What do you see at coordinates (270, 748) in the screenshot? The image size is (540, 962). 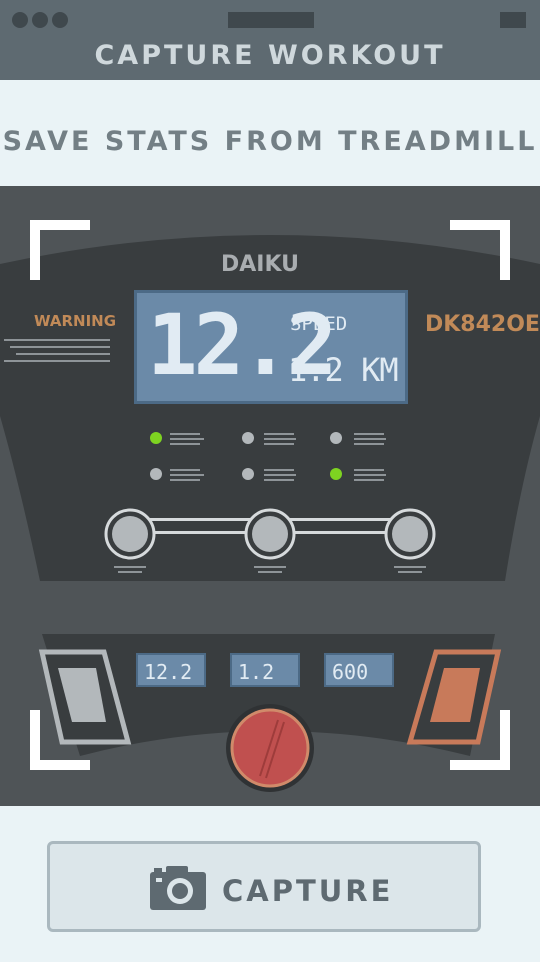 I see `stop-button` at bounding box center [270, 748].